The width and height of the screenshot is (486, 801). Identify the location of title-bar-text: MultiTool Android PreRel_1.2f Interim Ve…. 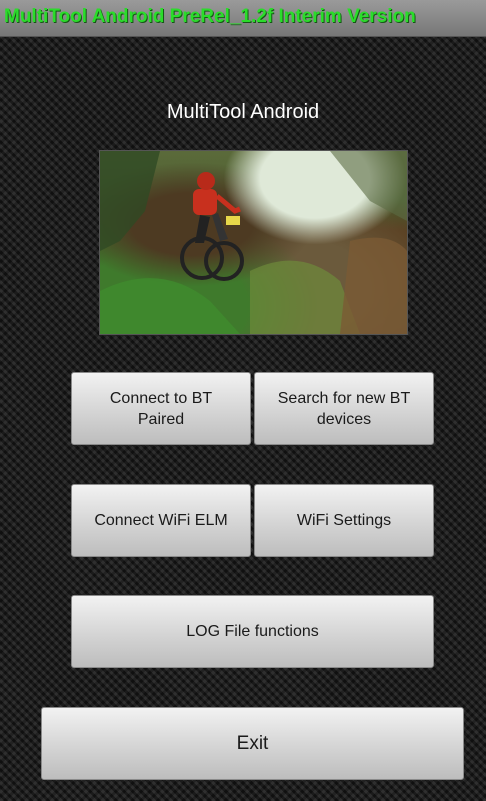
(210, 16).